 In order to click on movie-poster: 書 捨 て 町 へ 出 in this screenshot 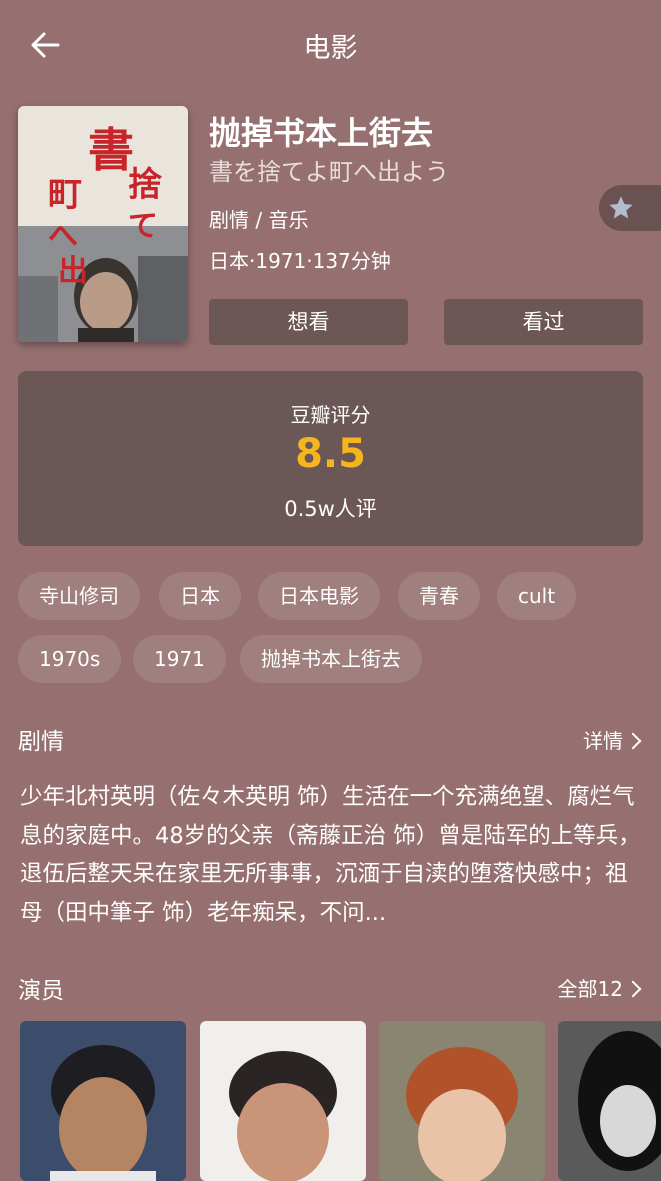, I will do `click(103, 224)`.